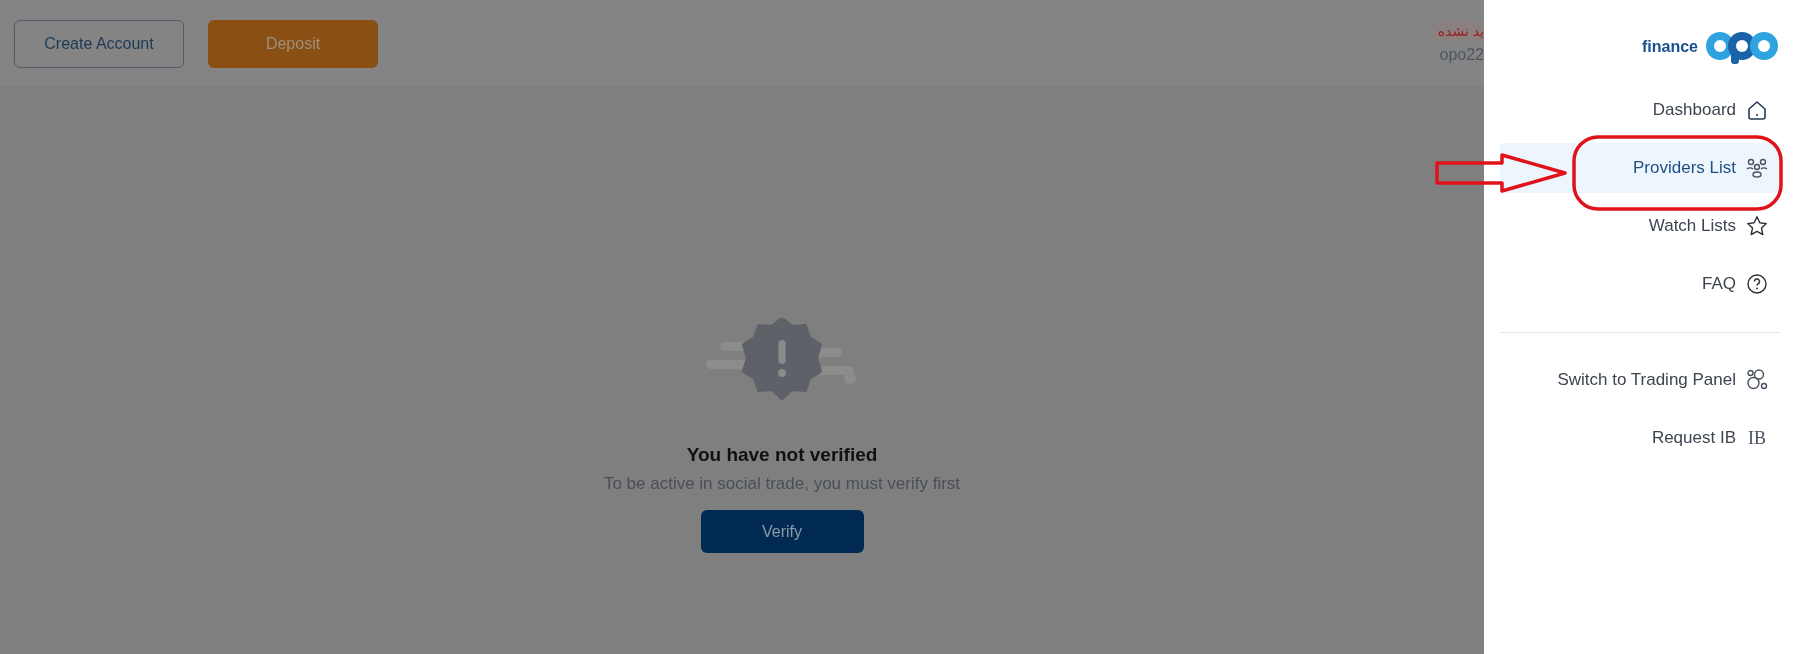 Image resolution: width=1794 pixels, height=654 pixels. I want to click on menu-item: FAQ, so click(1640, 284).